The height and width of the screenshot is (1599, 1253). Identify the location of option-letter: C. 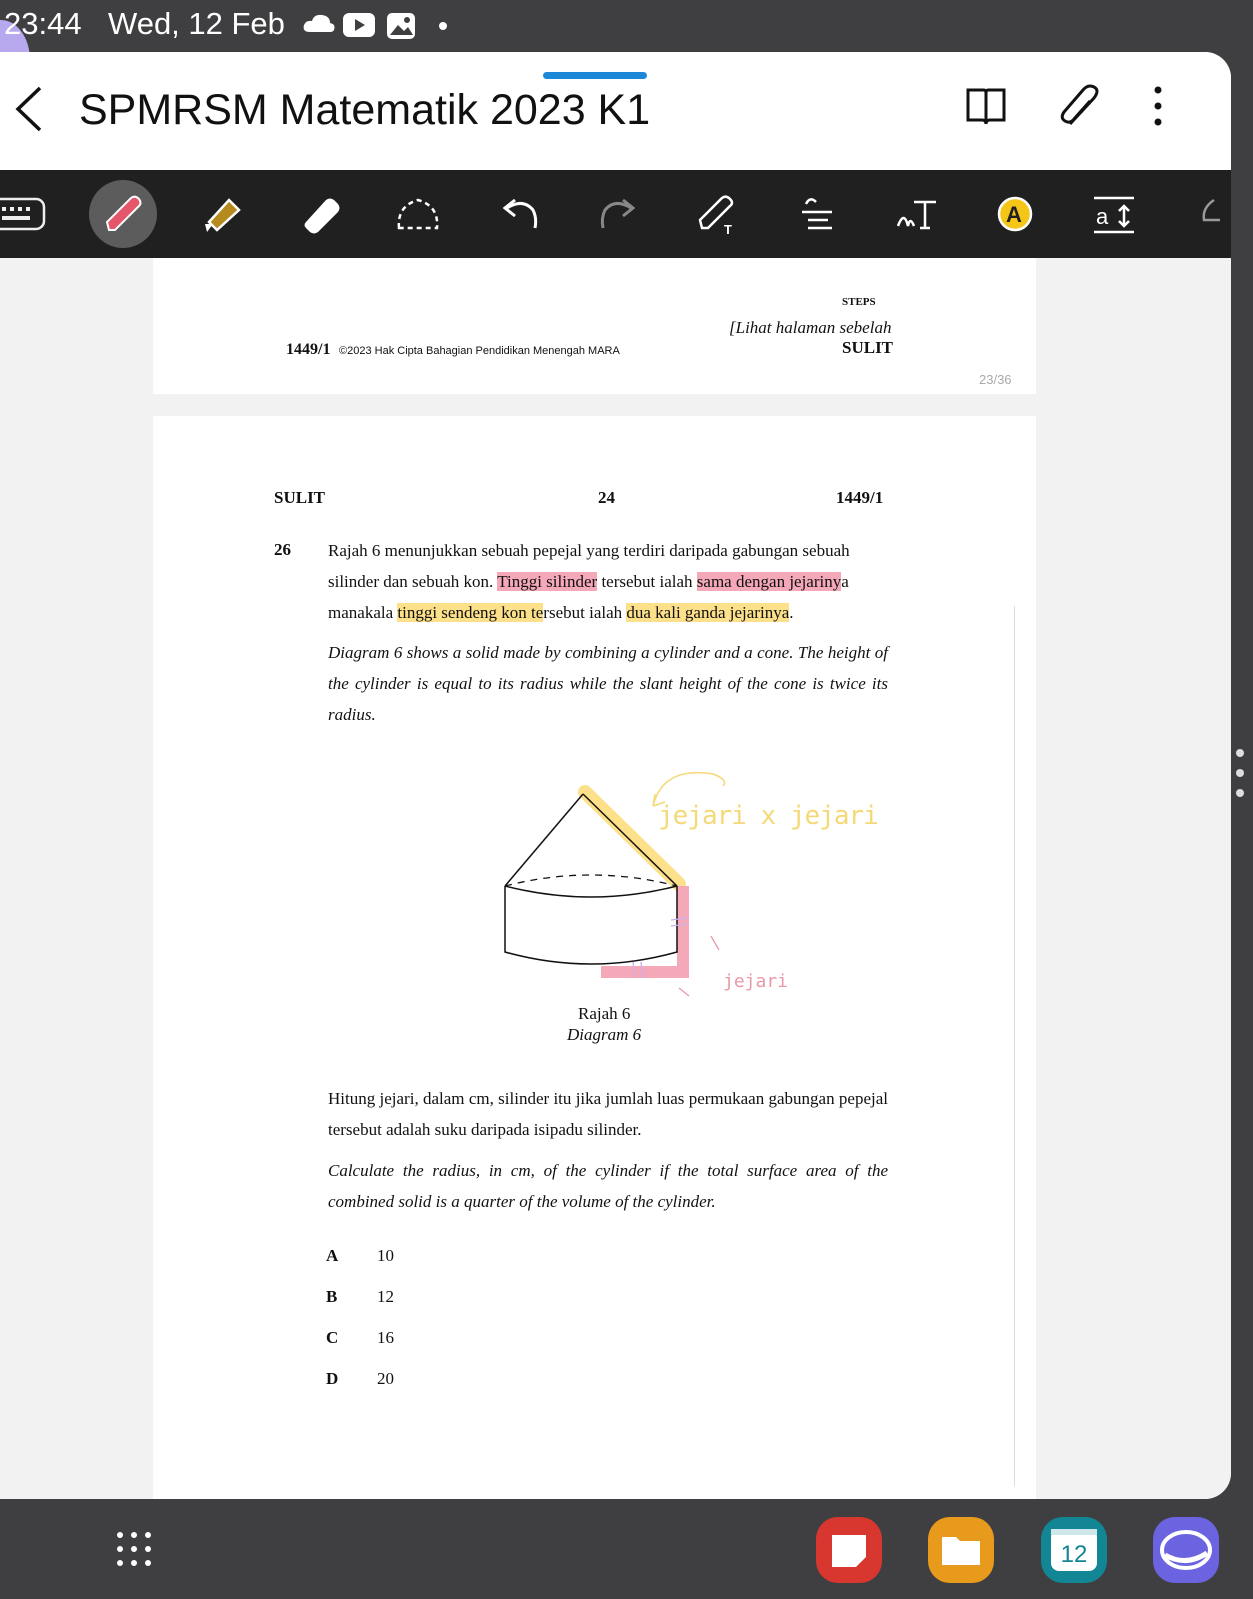
(332, 1337).